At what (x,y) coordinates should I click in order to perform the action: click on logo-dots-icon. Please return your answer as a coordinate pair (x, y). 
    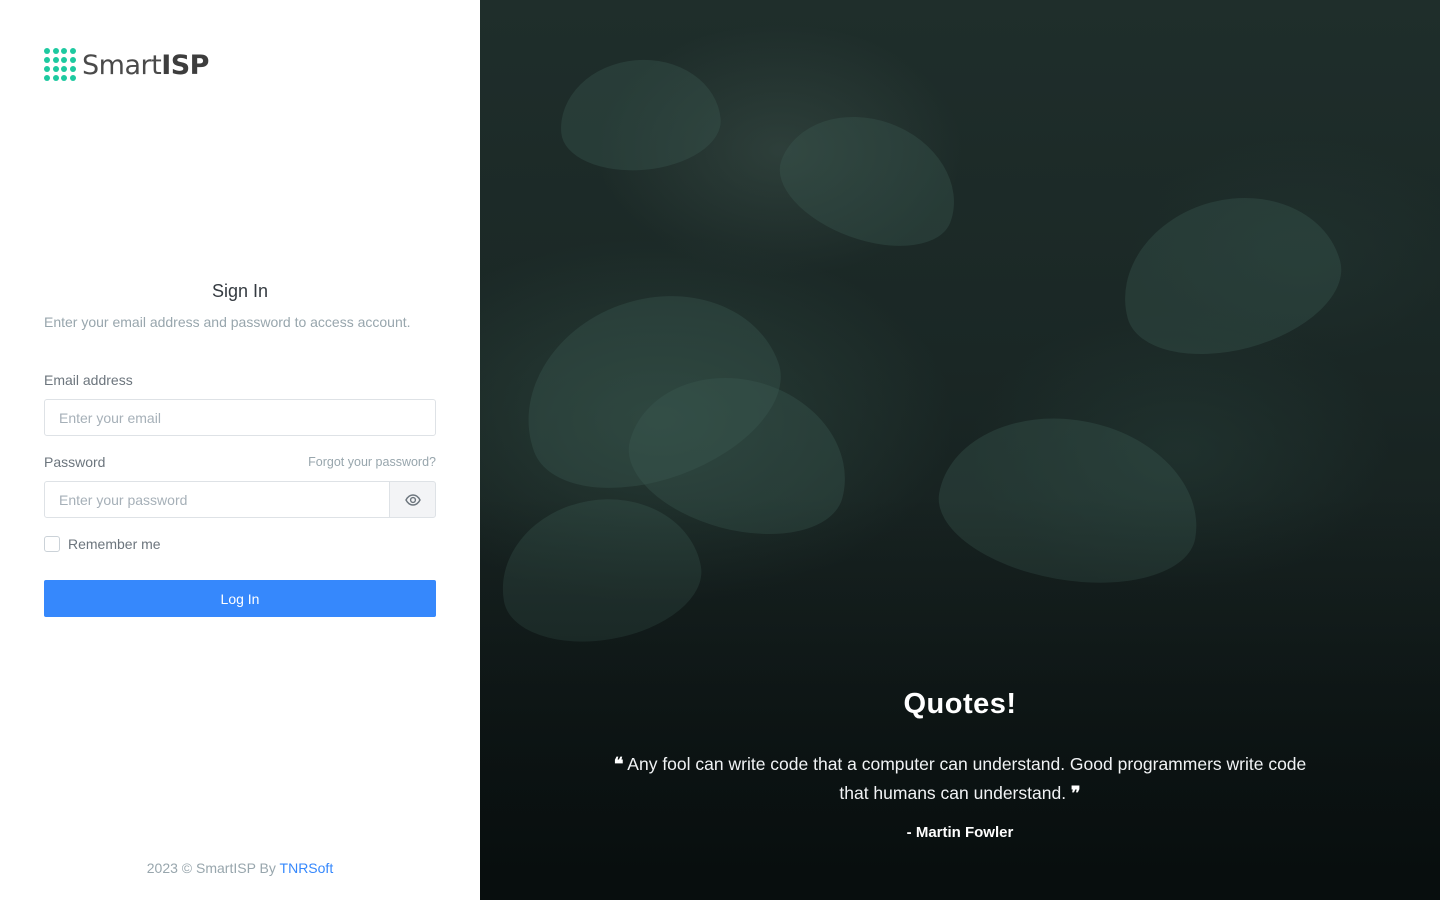
    Looking at the image, I should click on (60, 65).